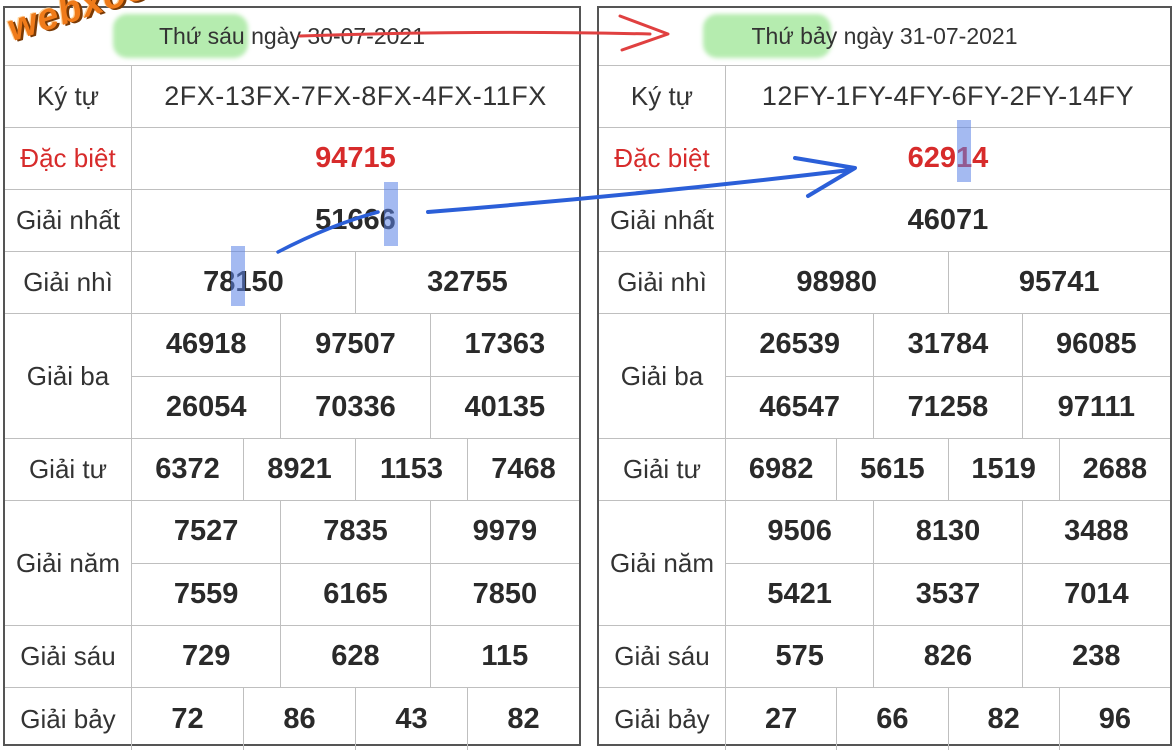 This screenshot has width=1175, height=750. Describe the element at coordinates (781, 469) in the screenshot. I see `prize-value: 6982` at that location.